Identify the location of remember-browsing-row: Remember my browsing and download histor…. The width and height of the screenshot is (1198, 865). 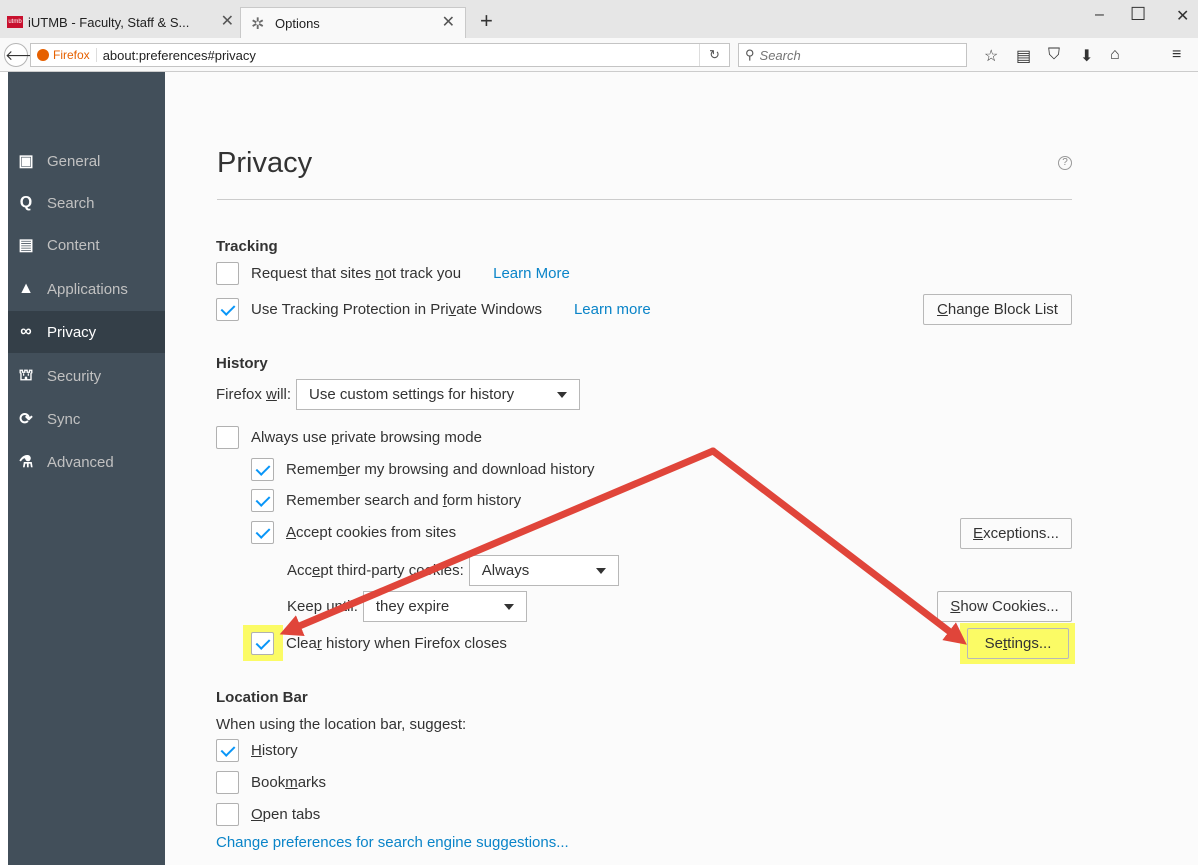
(422, 469).